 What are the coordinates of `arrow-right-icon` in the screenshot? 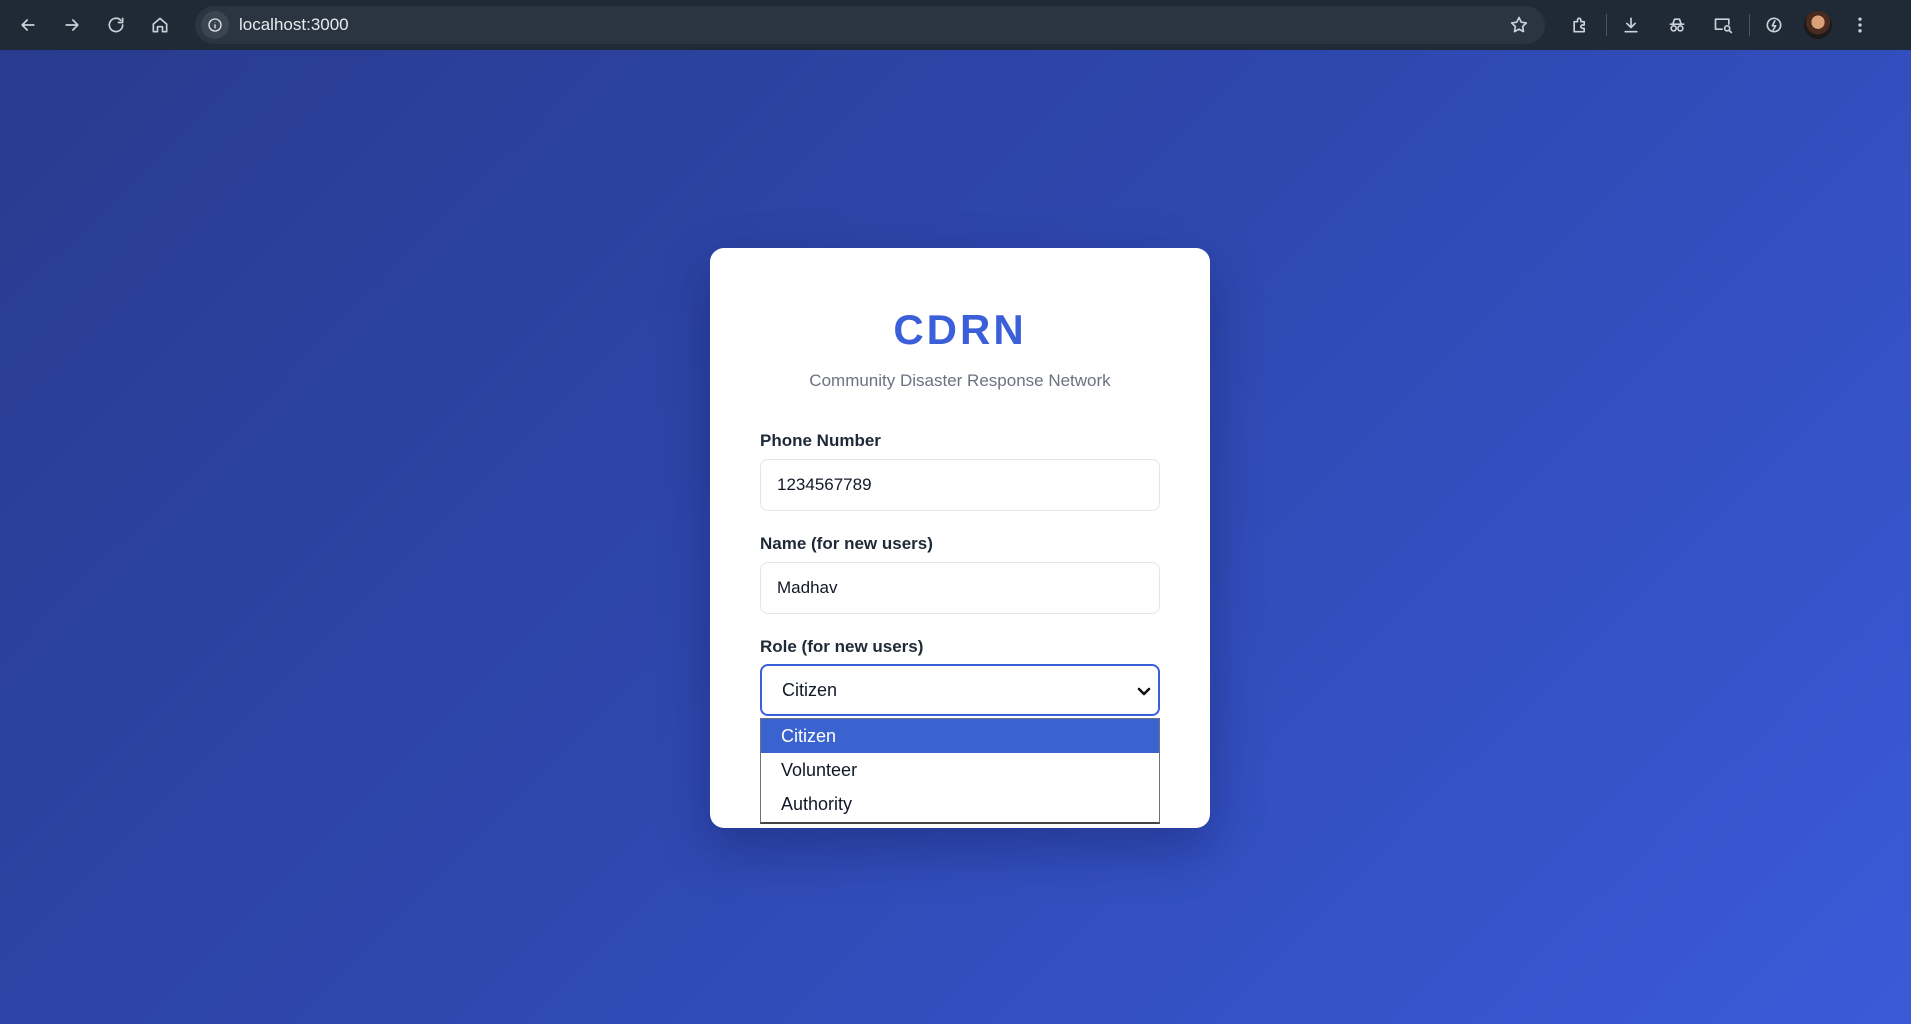 It's located at (72, 25).